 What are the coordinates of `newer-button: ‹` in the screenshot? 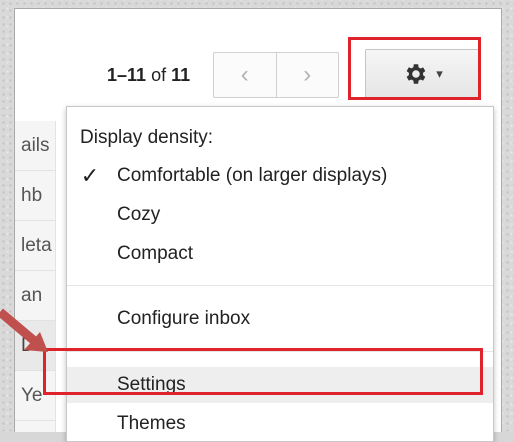 It's located at (245, 75).